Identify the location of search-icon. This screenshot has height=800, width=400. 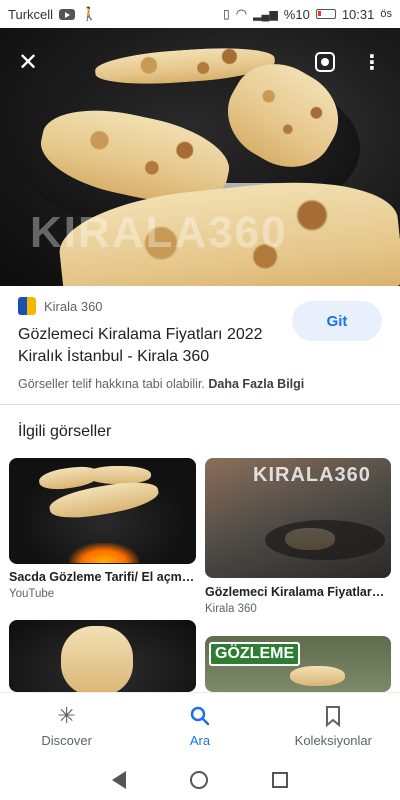
(200, 717).